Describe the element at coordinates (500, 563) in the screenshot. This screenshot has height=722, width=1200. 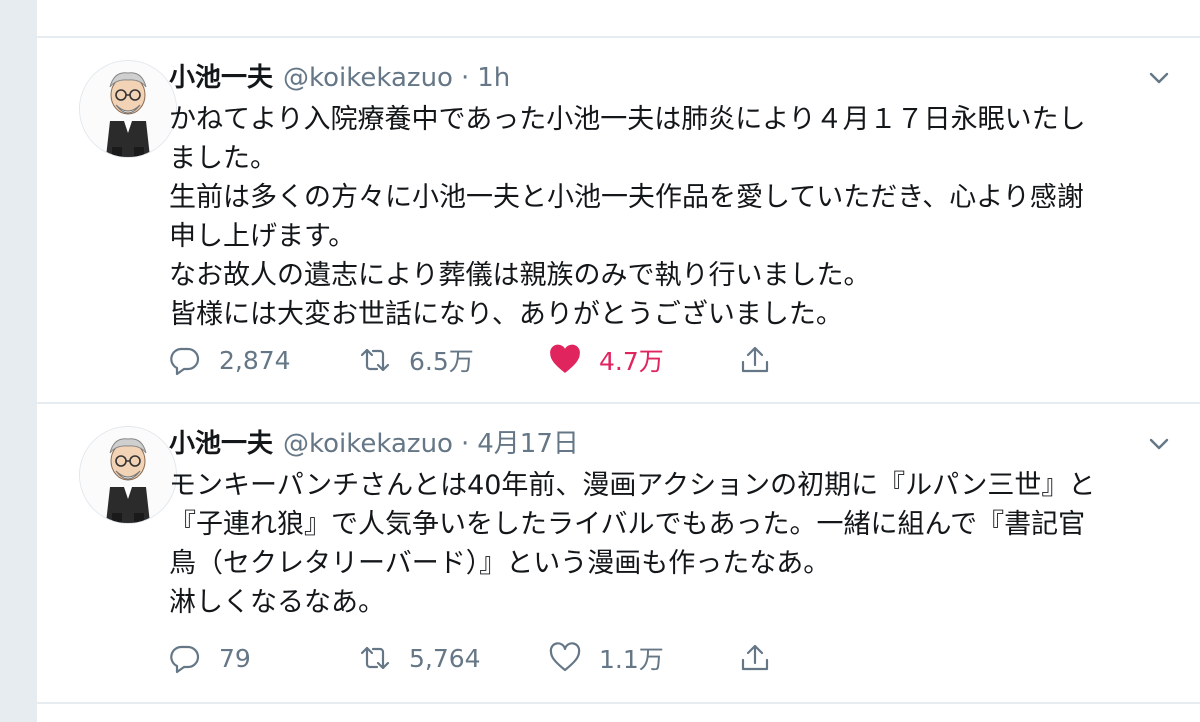
I see `tweet-text-line: 鳥（セクレタリーバード）』という漫画も作ったなあ。` at that location.